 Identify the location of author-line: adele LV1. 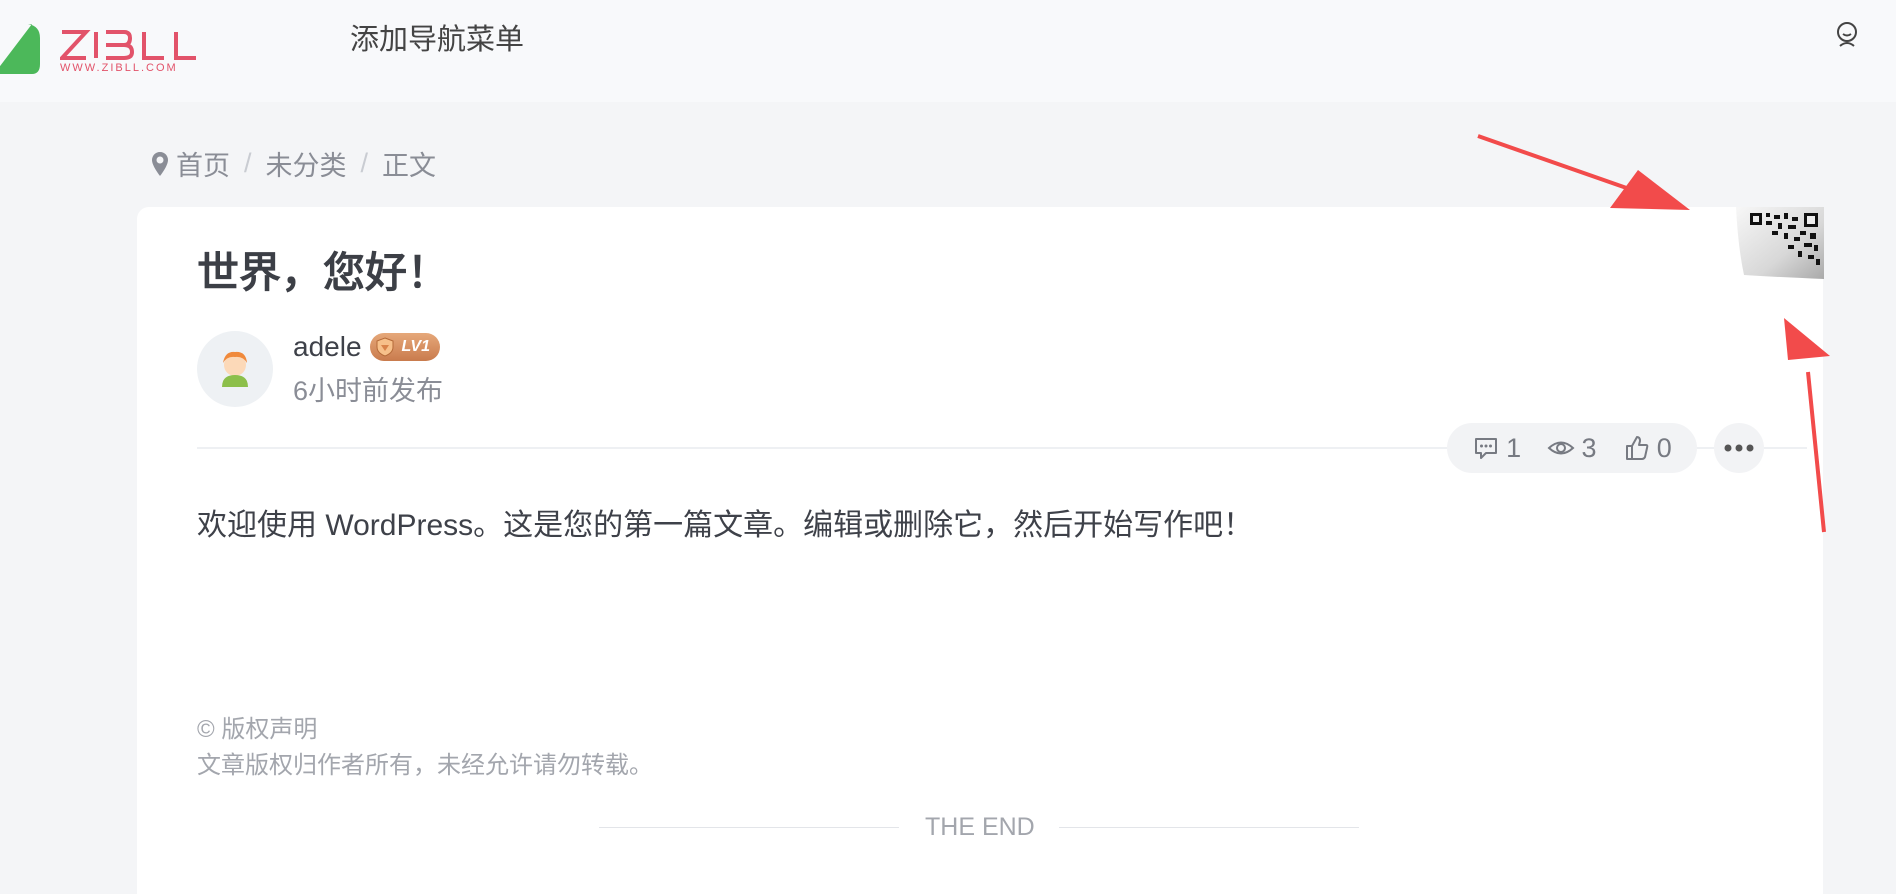
(366, 347).